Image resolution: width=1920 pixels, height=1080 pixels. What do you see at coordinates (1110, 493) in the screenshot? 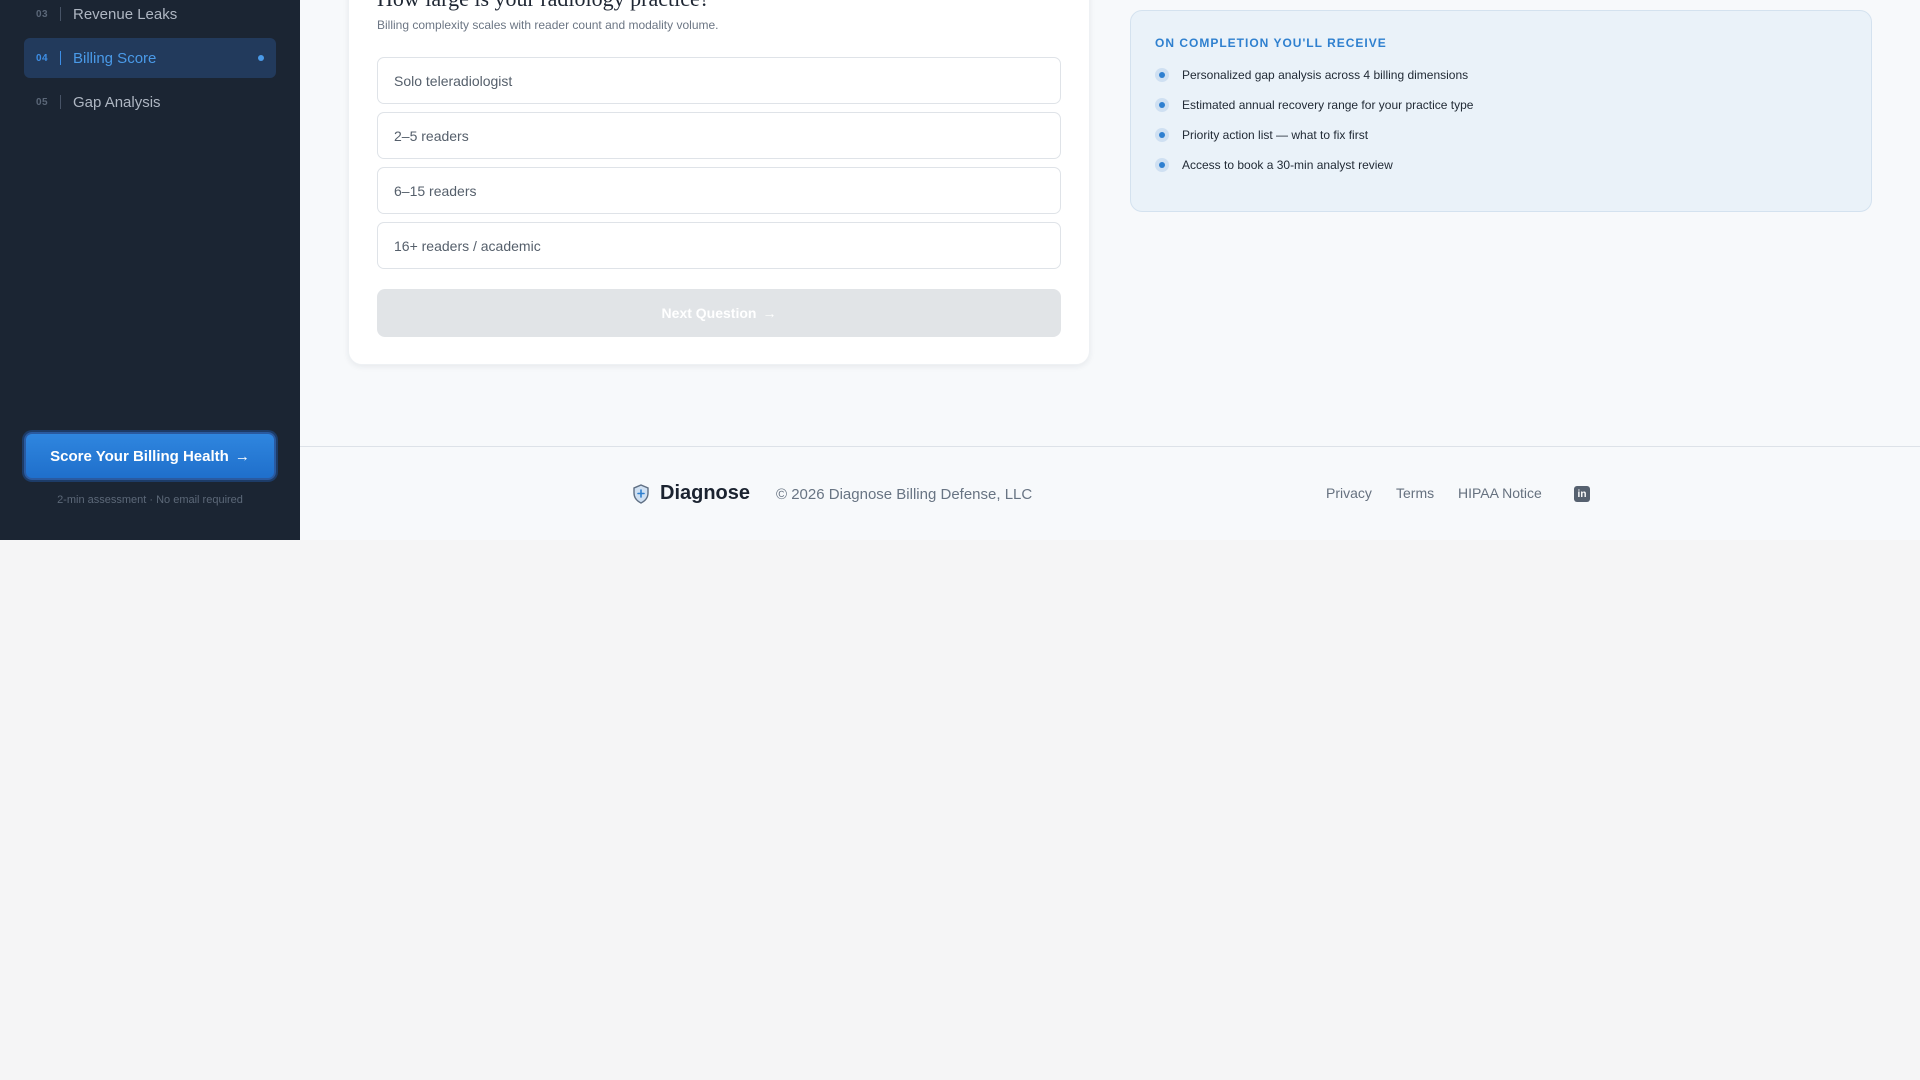
I see `footer` at bounding box center [1110, 493].